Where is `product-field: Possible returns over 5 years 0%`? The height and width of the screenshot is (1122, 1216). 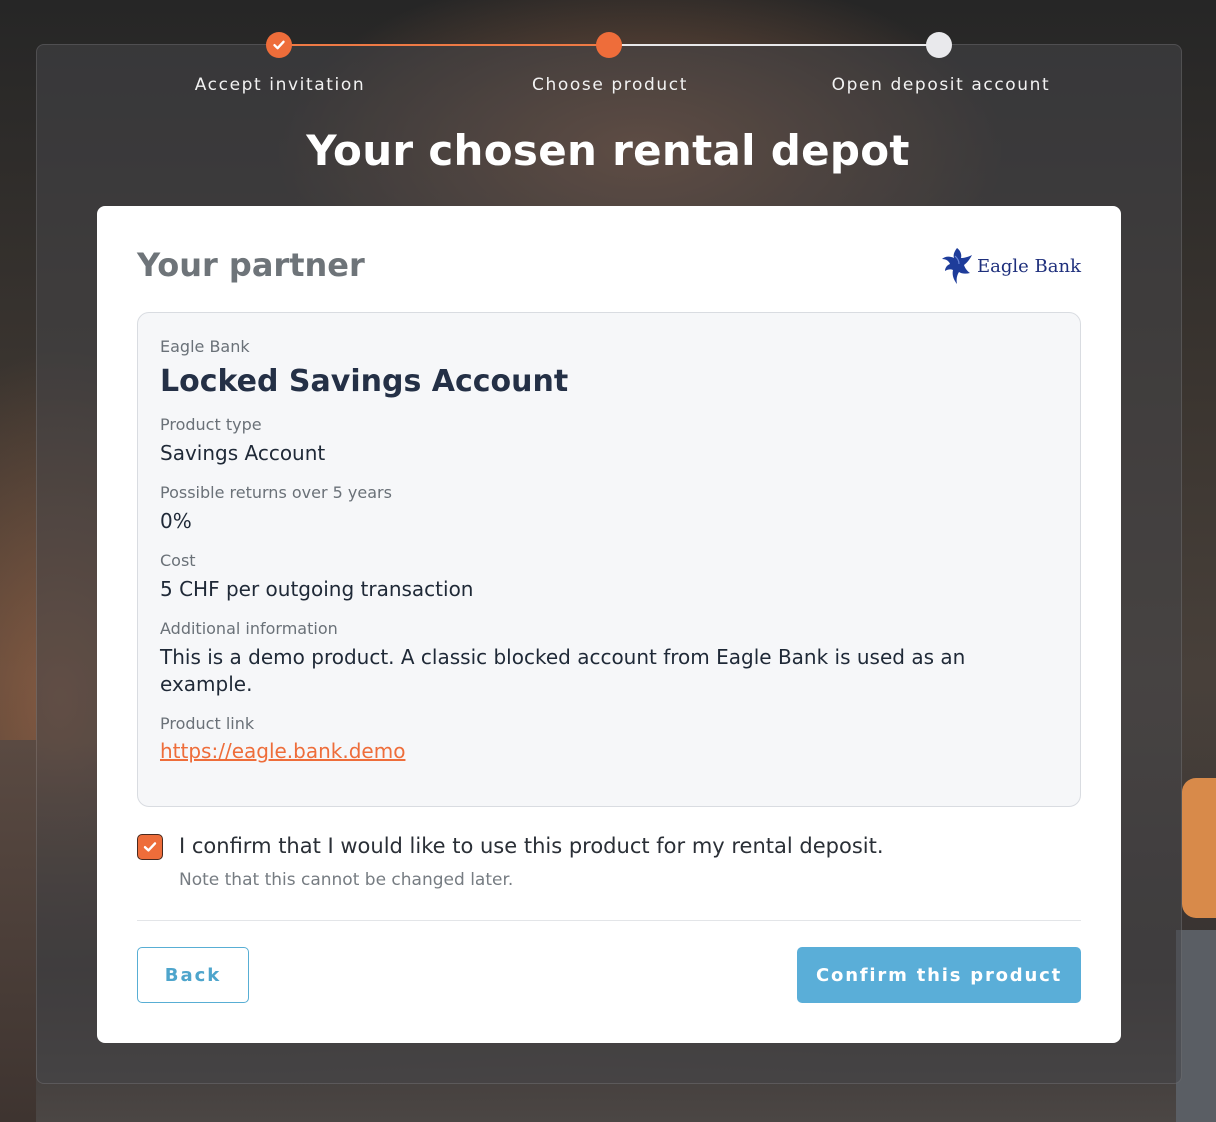
product-field: Possible returns over 5 years 0% is located at coordinates (609, 509).